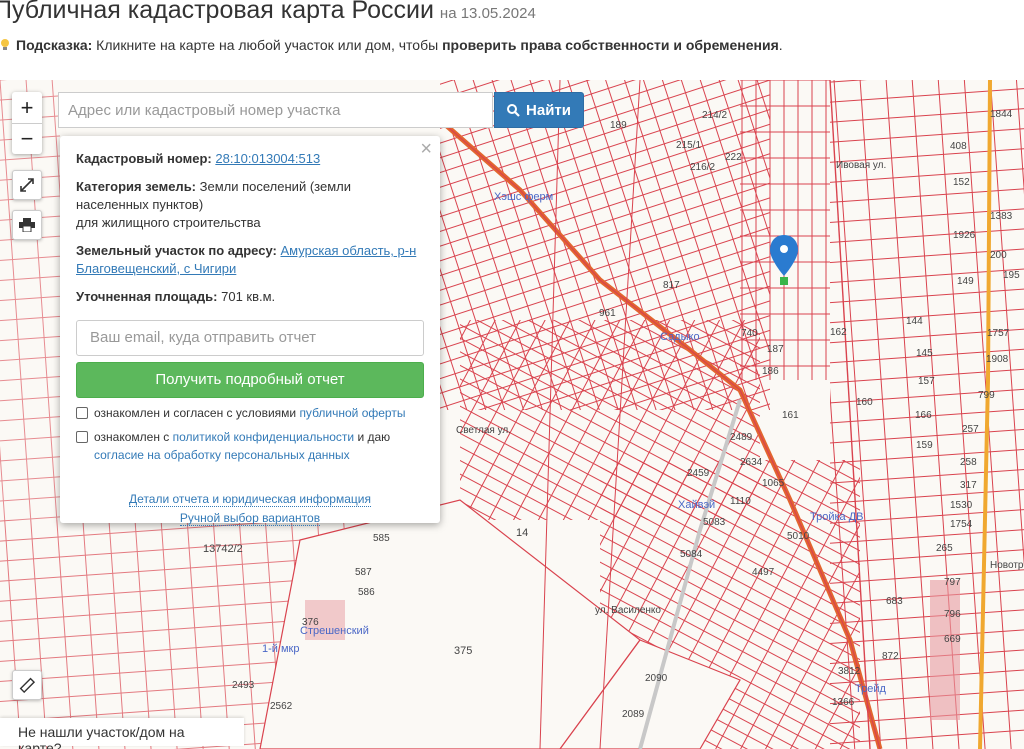 This screenshot has height=749, width=1024. What do you see at coordinates (703, 167) in the screenshot?
I see `map-label: 216/2` at bounding box center [703, 167].